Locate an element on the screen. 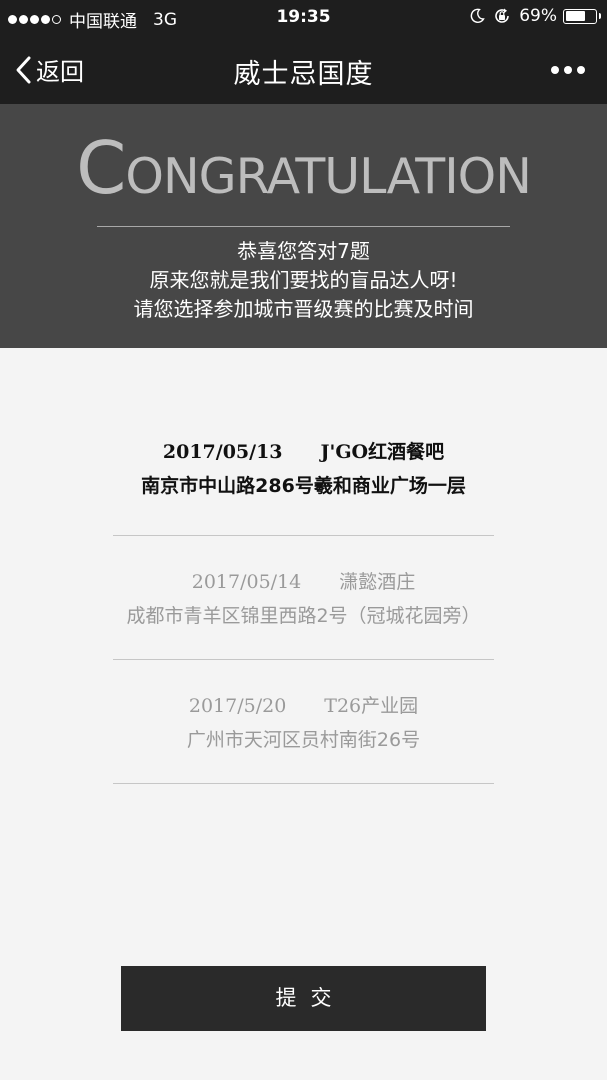 This screenshot has width=607, height=1080. event-option-nanjing: 2017/05/13 J'GO红酒餐吧 南京市中山路286号羲和商业广场一层 is located at coordinates (303, 469).